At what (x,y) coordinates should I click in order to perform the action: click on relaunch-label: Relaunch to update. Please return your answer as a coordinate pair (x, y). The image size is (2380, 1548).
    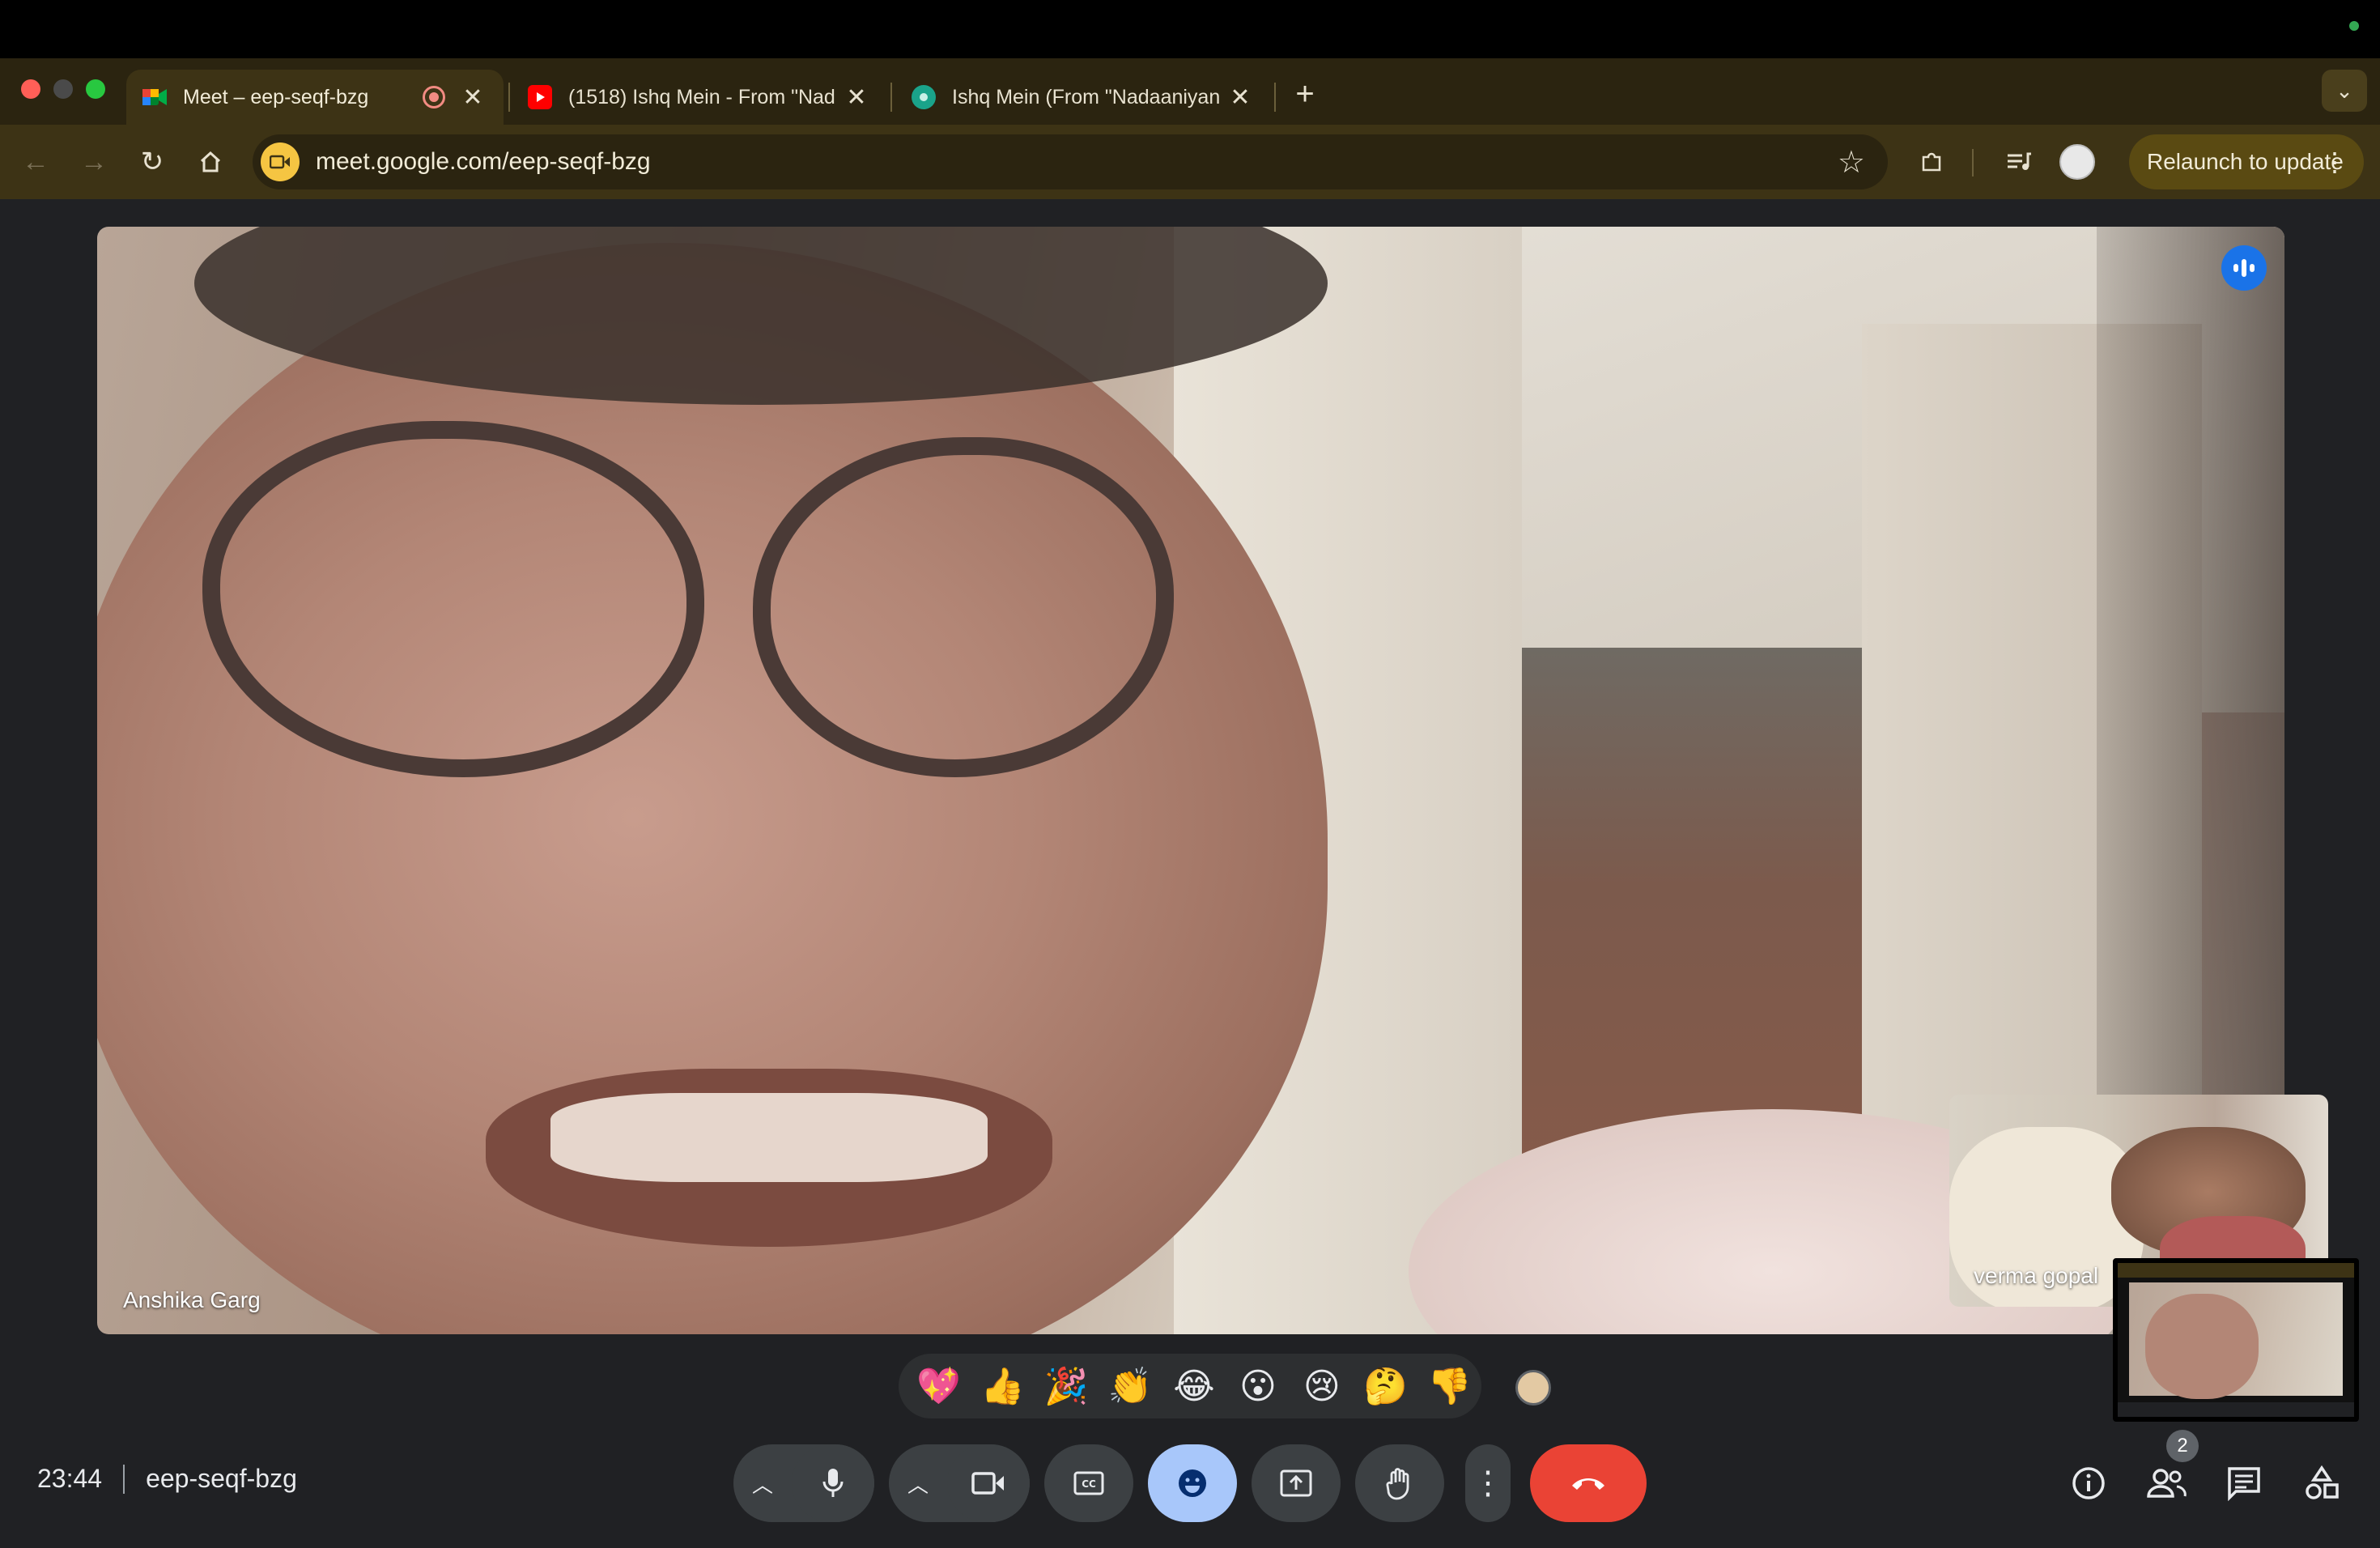
    Looking at the image, I should click on (2245, 161).